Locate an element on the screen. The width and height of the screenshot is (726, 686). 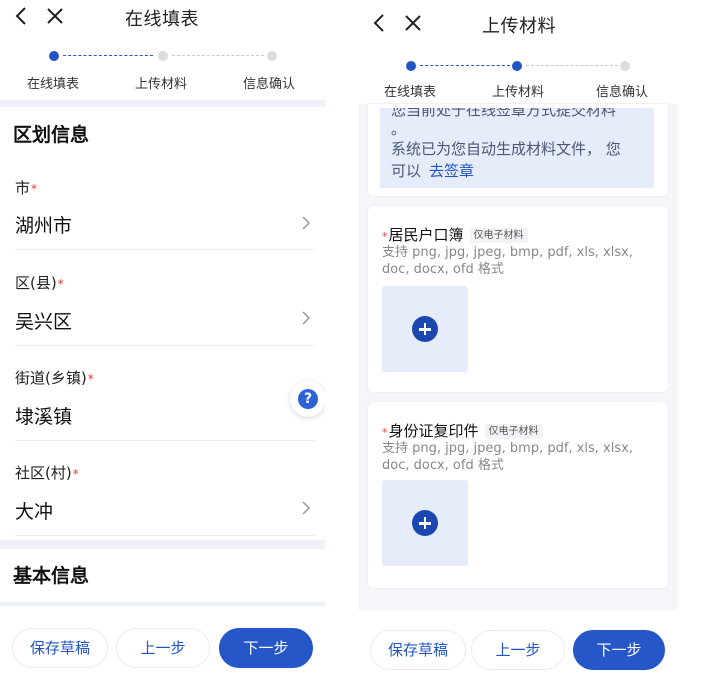
question-icon: ? is located at coordinates (308, 399).